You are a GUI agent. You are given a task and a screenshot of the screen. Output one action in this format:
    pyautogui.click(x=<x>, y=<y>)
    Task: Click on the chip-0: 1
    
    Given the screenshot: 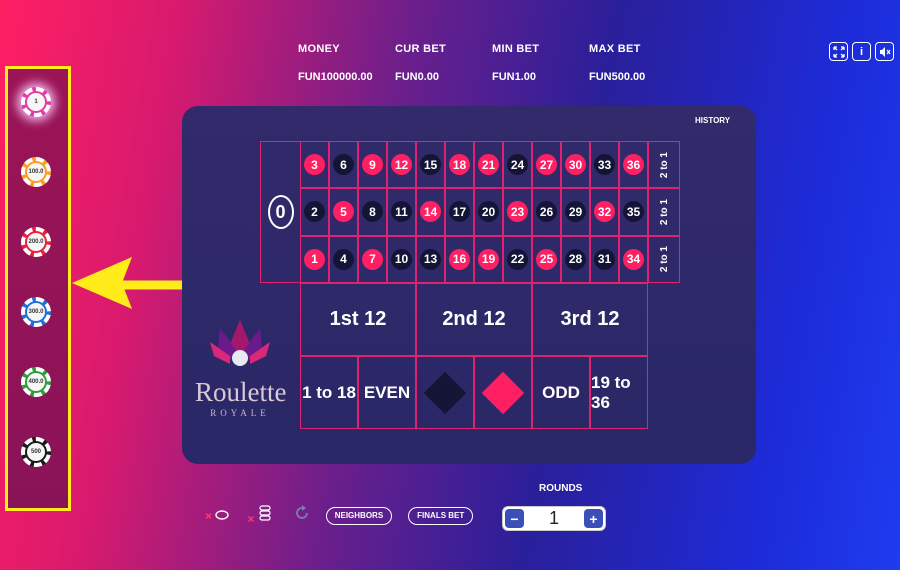 What is the action you would take?
    pyautogui.click(x=36, y=102)
    